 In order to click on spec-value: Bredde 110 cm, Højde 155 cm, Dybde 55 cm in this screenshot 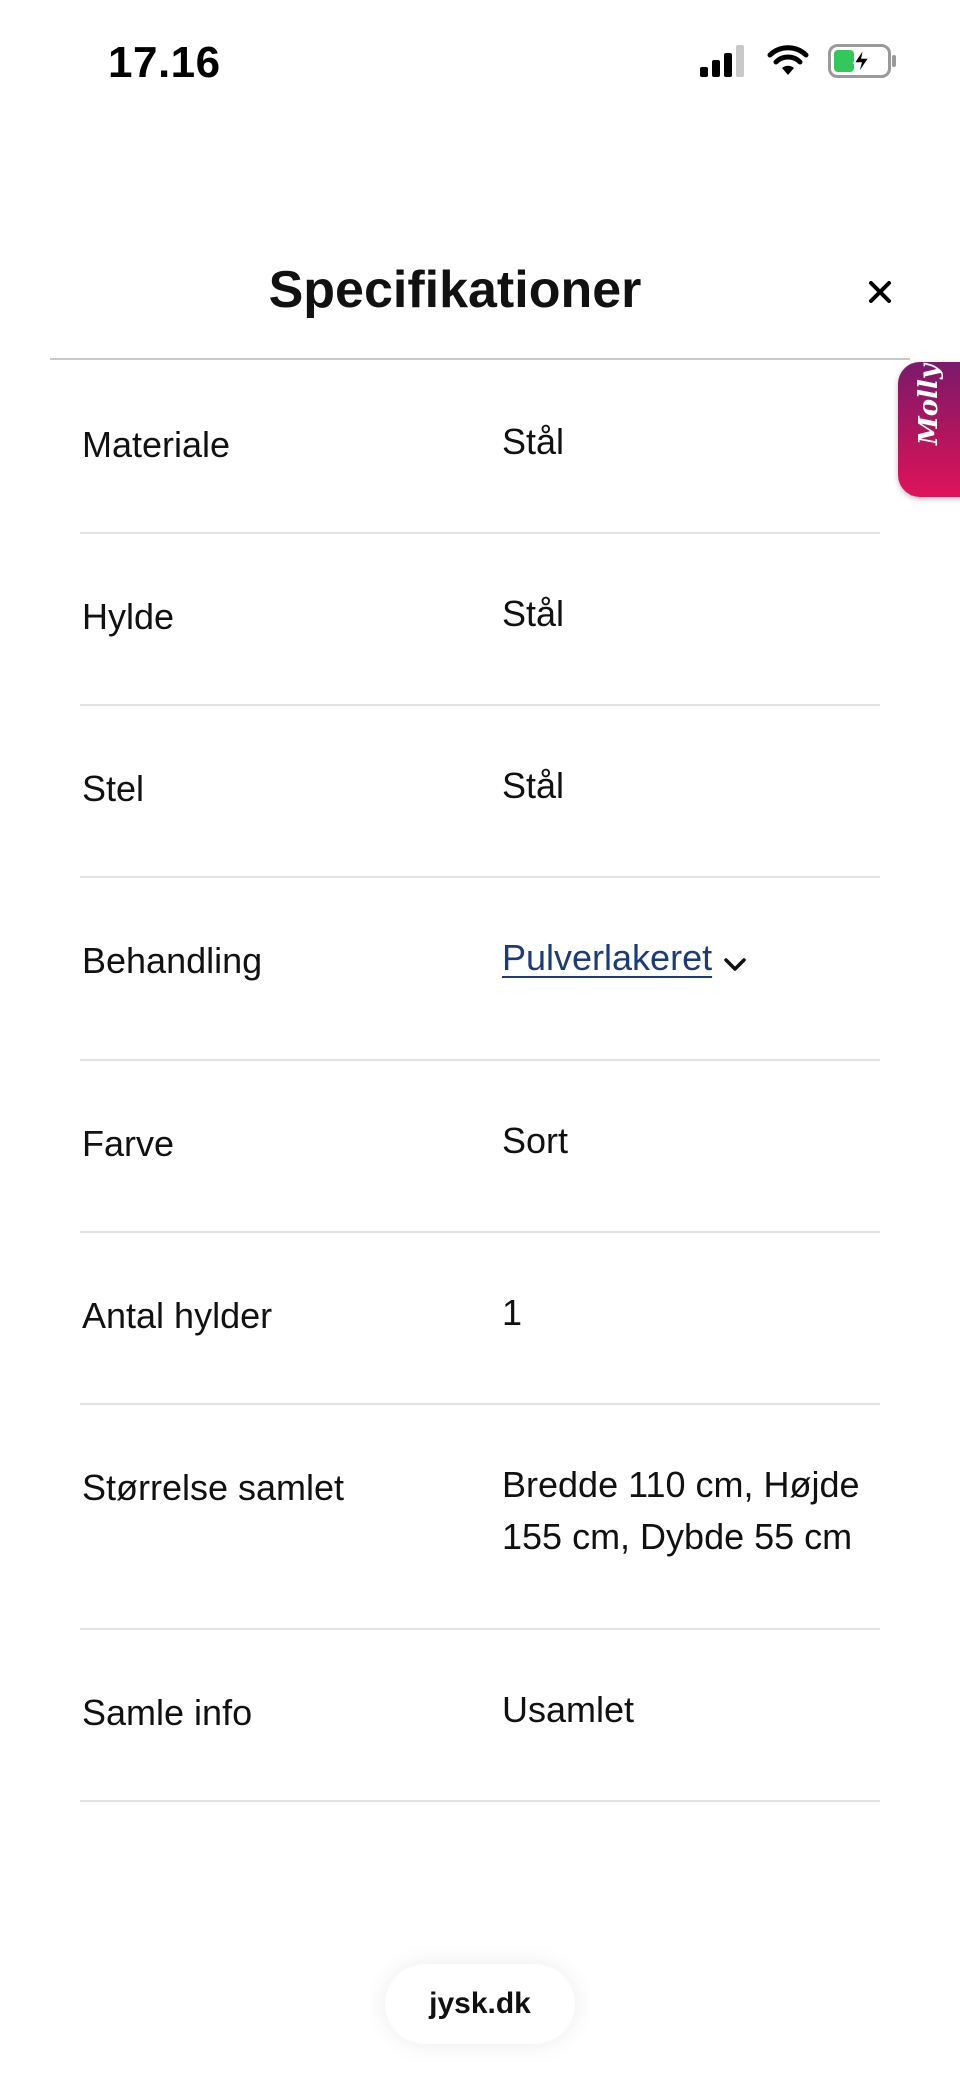, I will do `click(681, 1510)`.